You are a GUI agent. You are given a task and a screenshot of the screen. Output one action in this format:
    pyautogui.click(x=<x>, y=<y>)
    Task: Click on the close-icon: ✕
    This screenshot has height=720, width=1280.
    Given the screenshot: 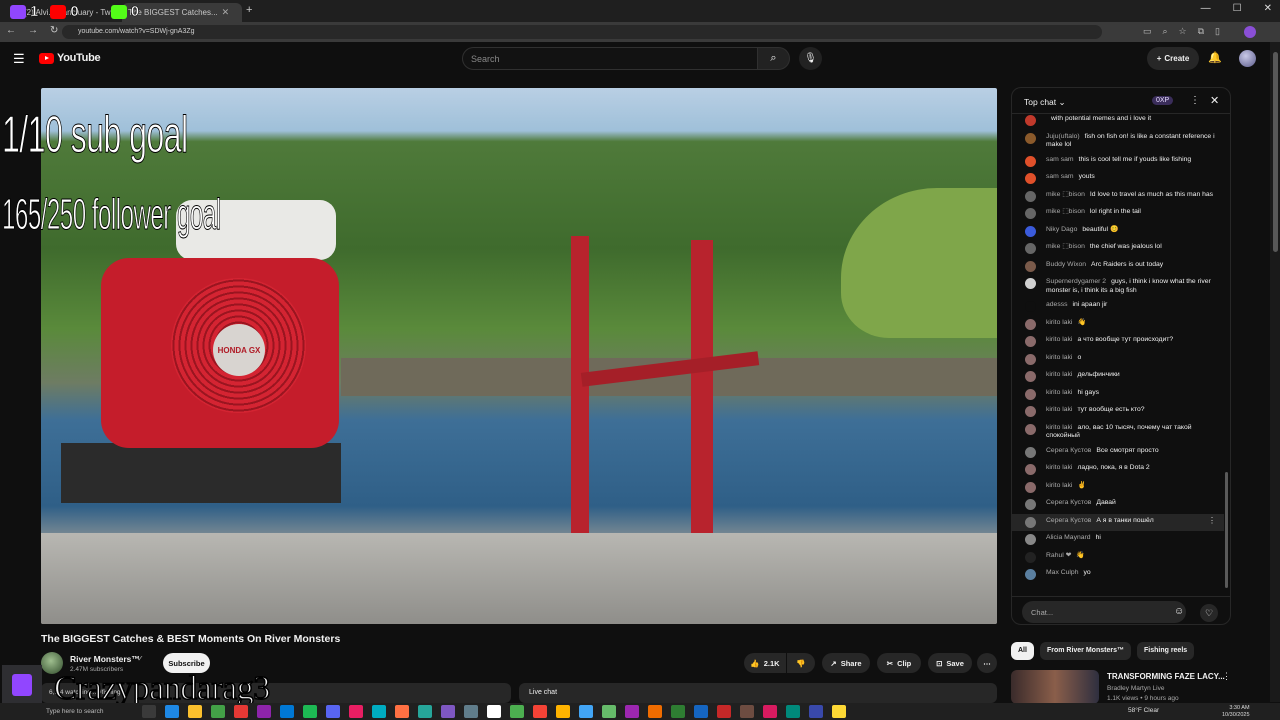 What is the action you would take?
    pyautogui.click(x=1214, y=100)
    